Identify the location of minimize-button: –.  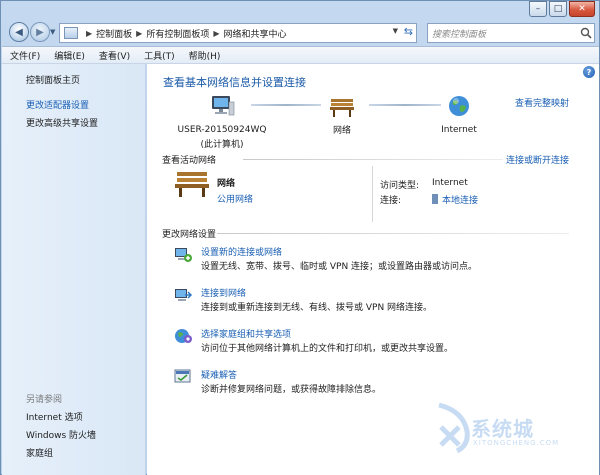
(538, 9).